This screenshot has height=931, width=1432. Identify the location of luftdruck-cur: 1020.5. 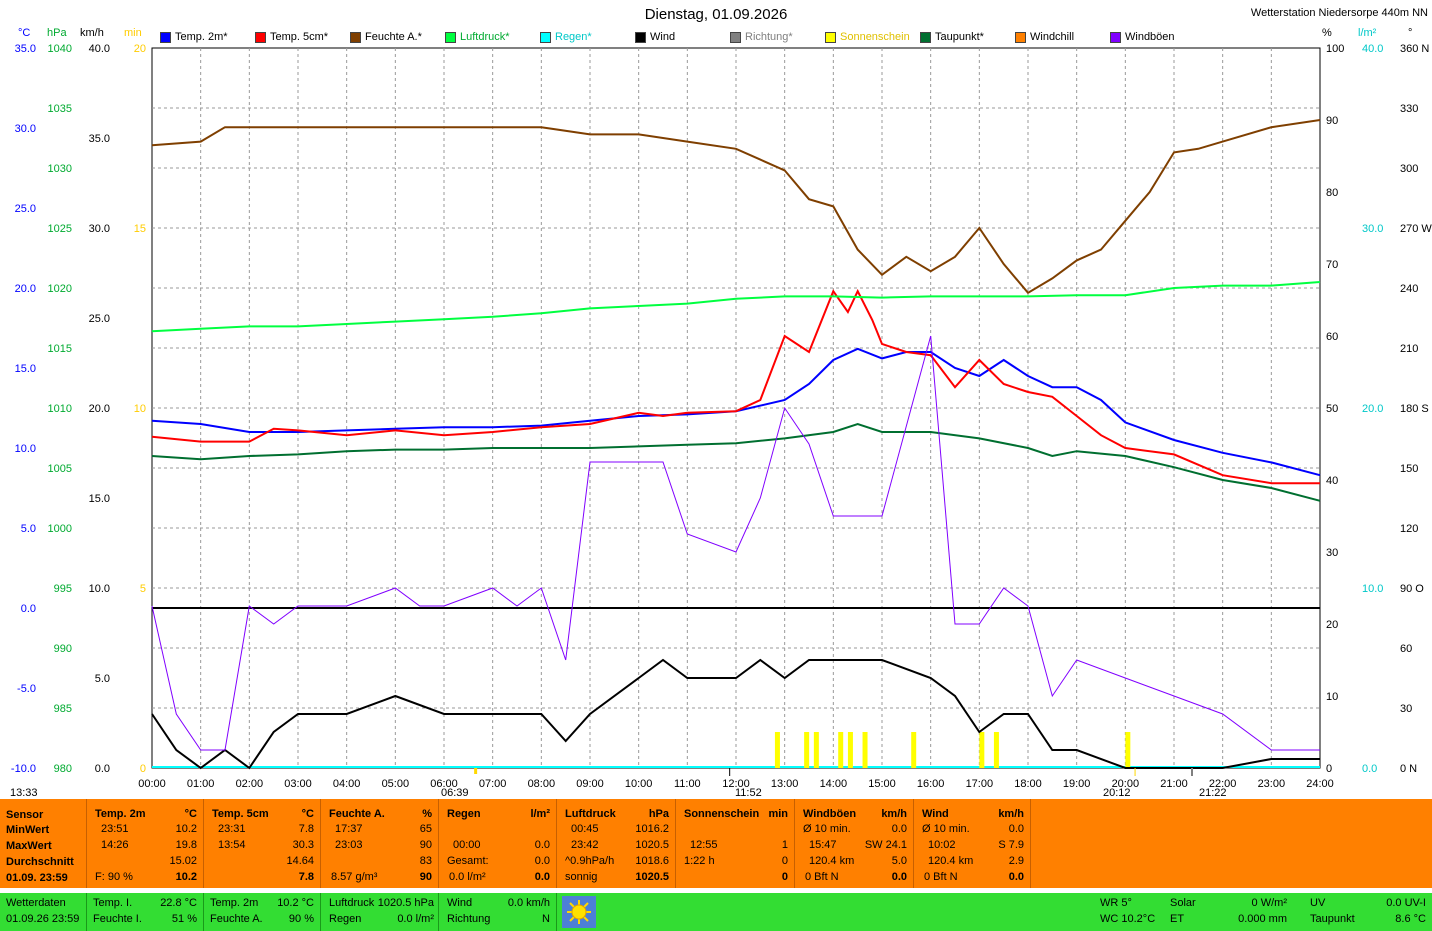
(652, 877).